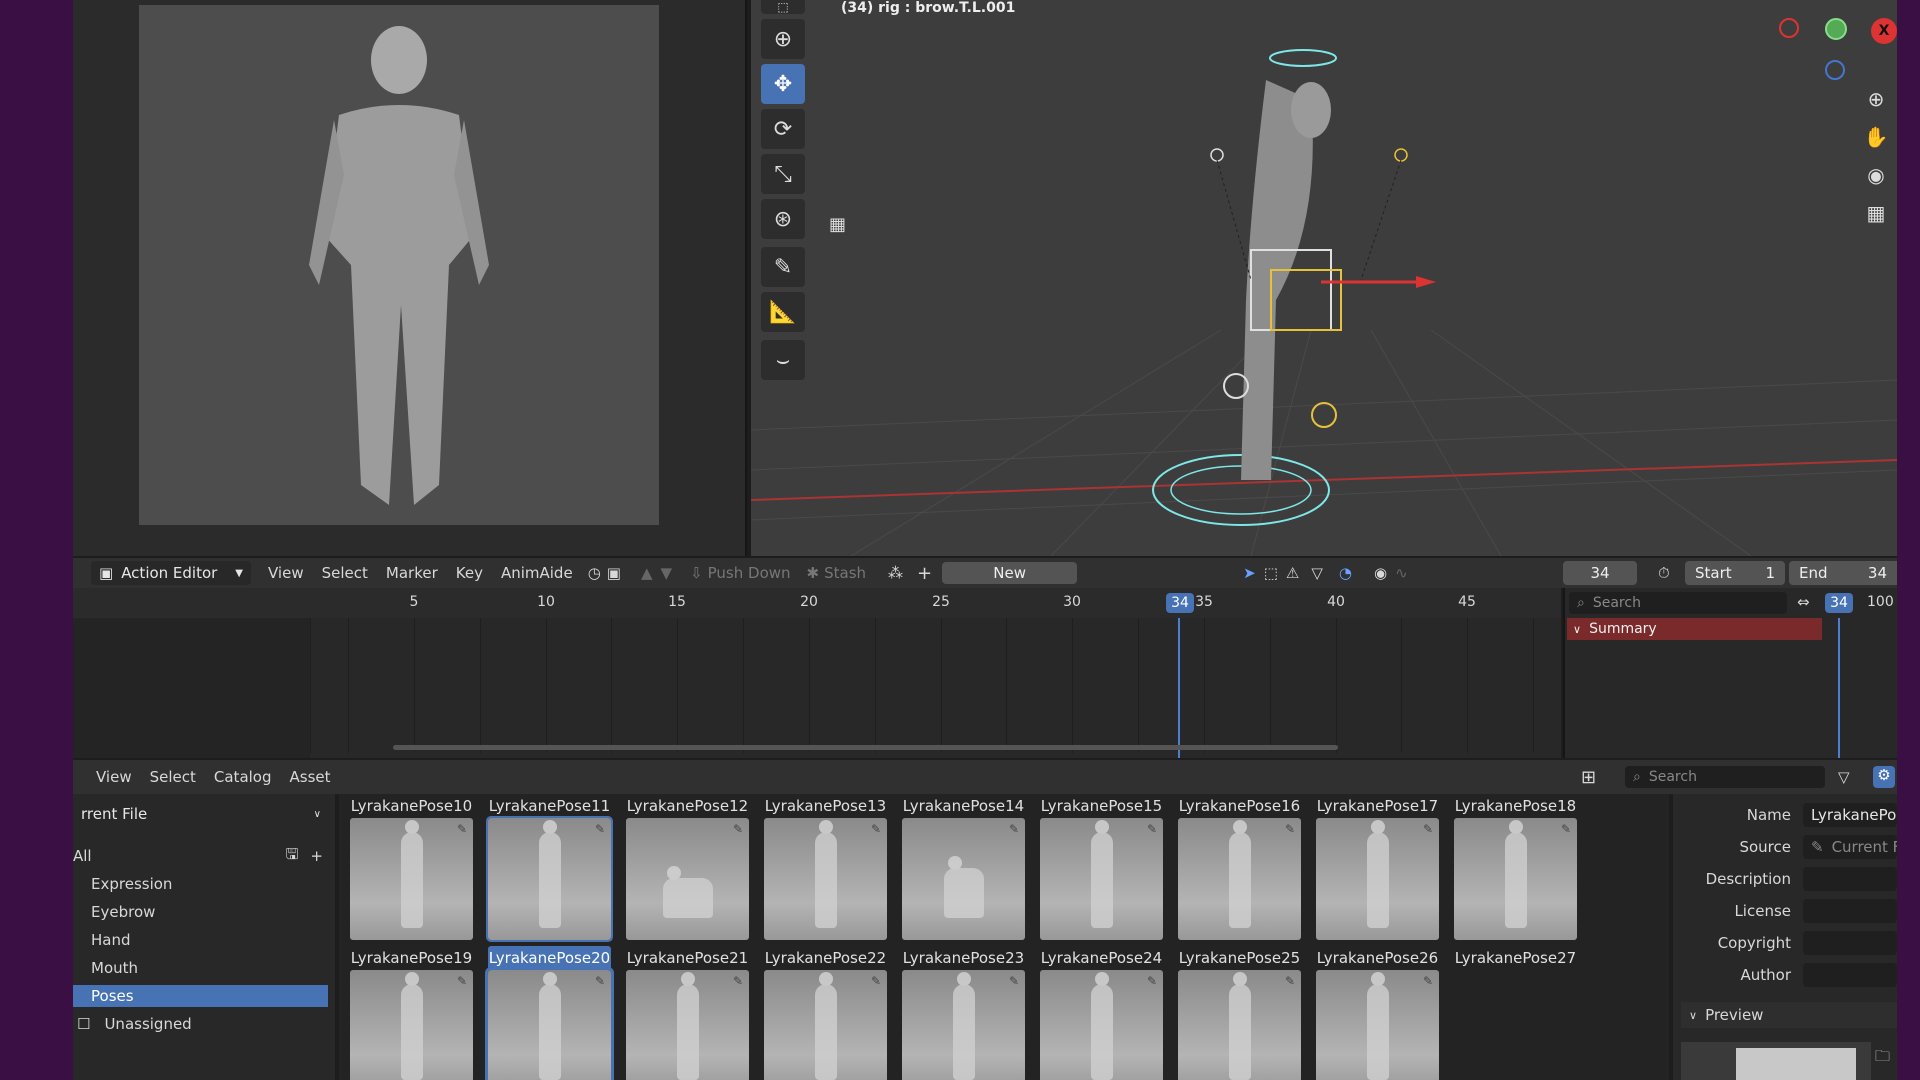 This screenshot has width=1920, height=1080. What do you see at coordinates (1725, 777) in the screenshot?
I see `asset-search-input: ⌕ Search` at bounding box center [1725, 777].